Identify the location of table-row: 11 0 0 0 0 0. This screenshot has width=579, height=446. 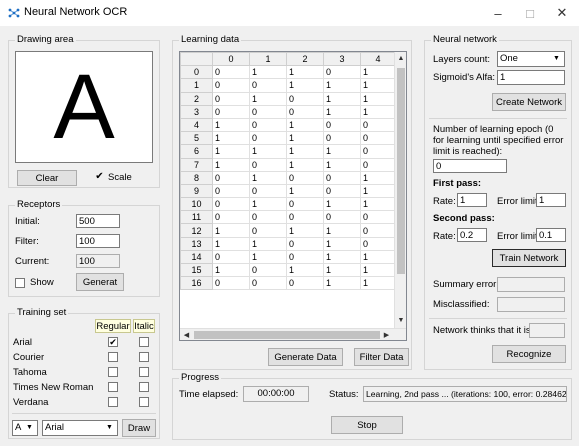
(288, 217).